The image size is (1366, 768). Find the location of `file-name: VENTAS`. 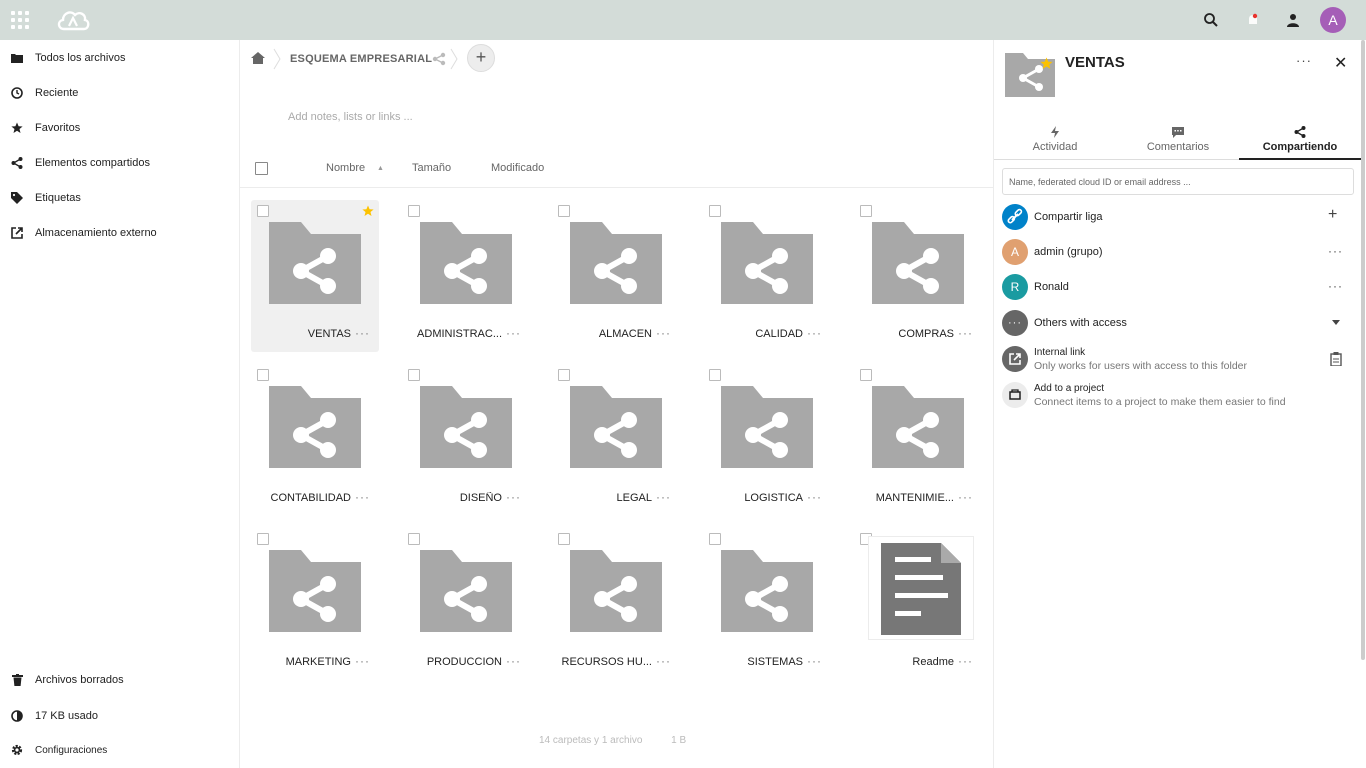

file-name: VENTAS is located at coordinates (329, 334).